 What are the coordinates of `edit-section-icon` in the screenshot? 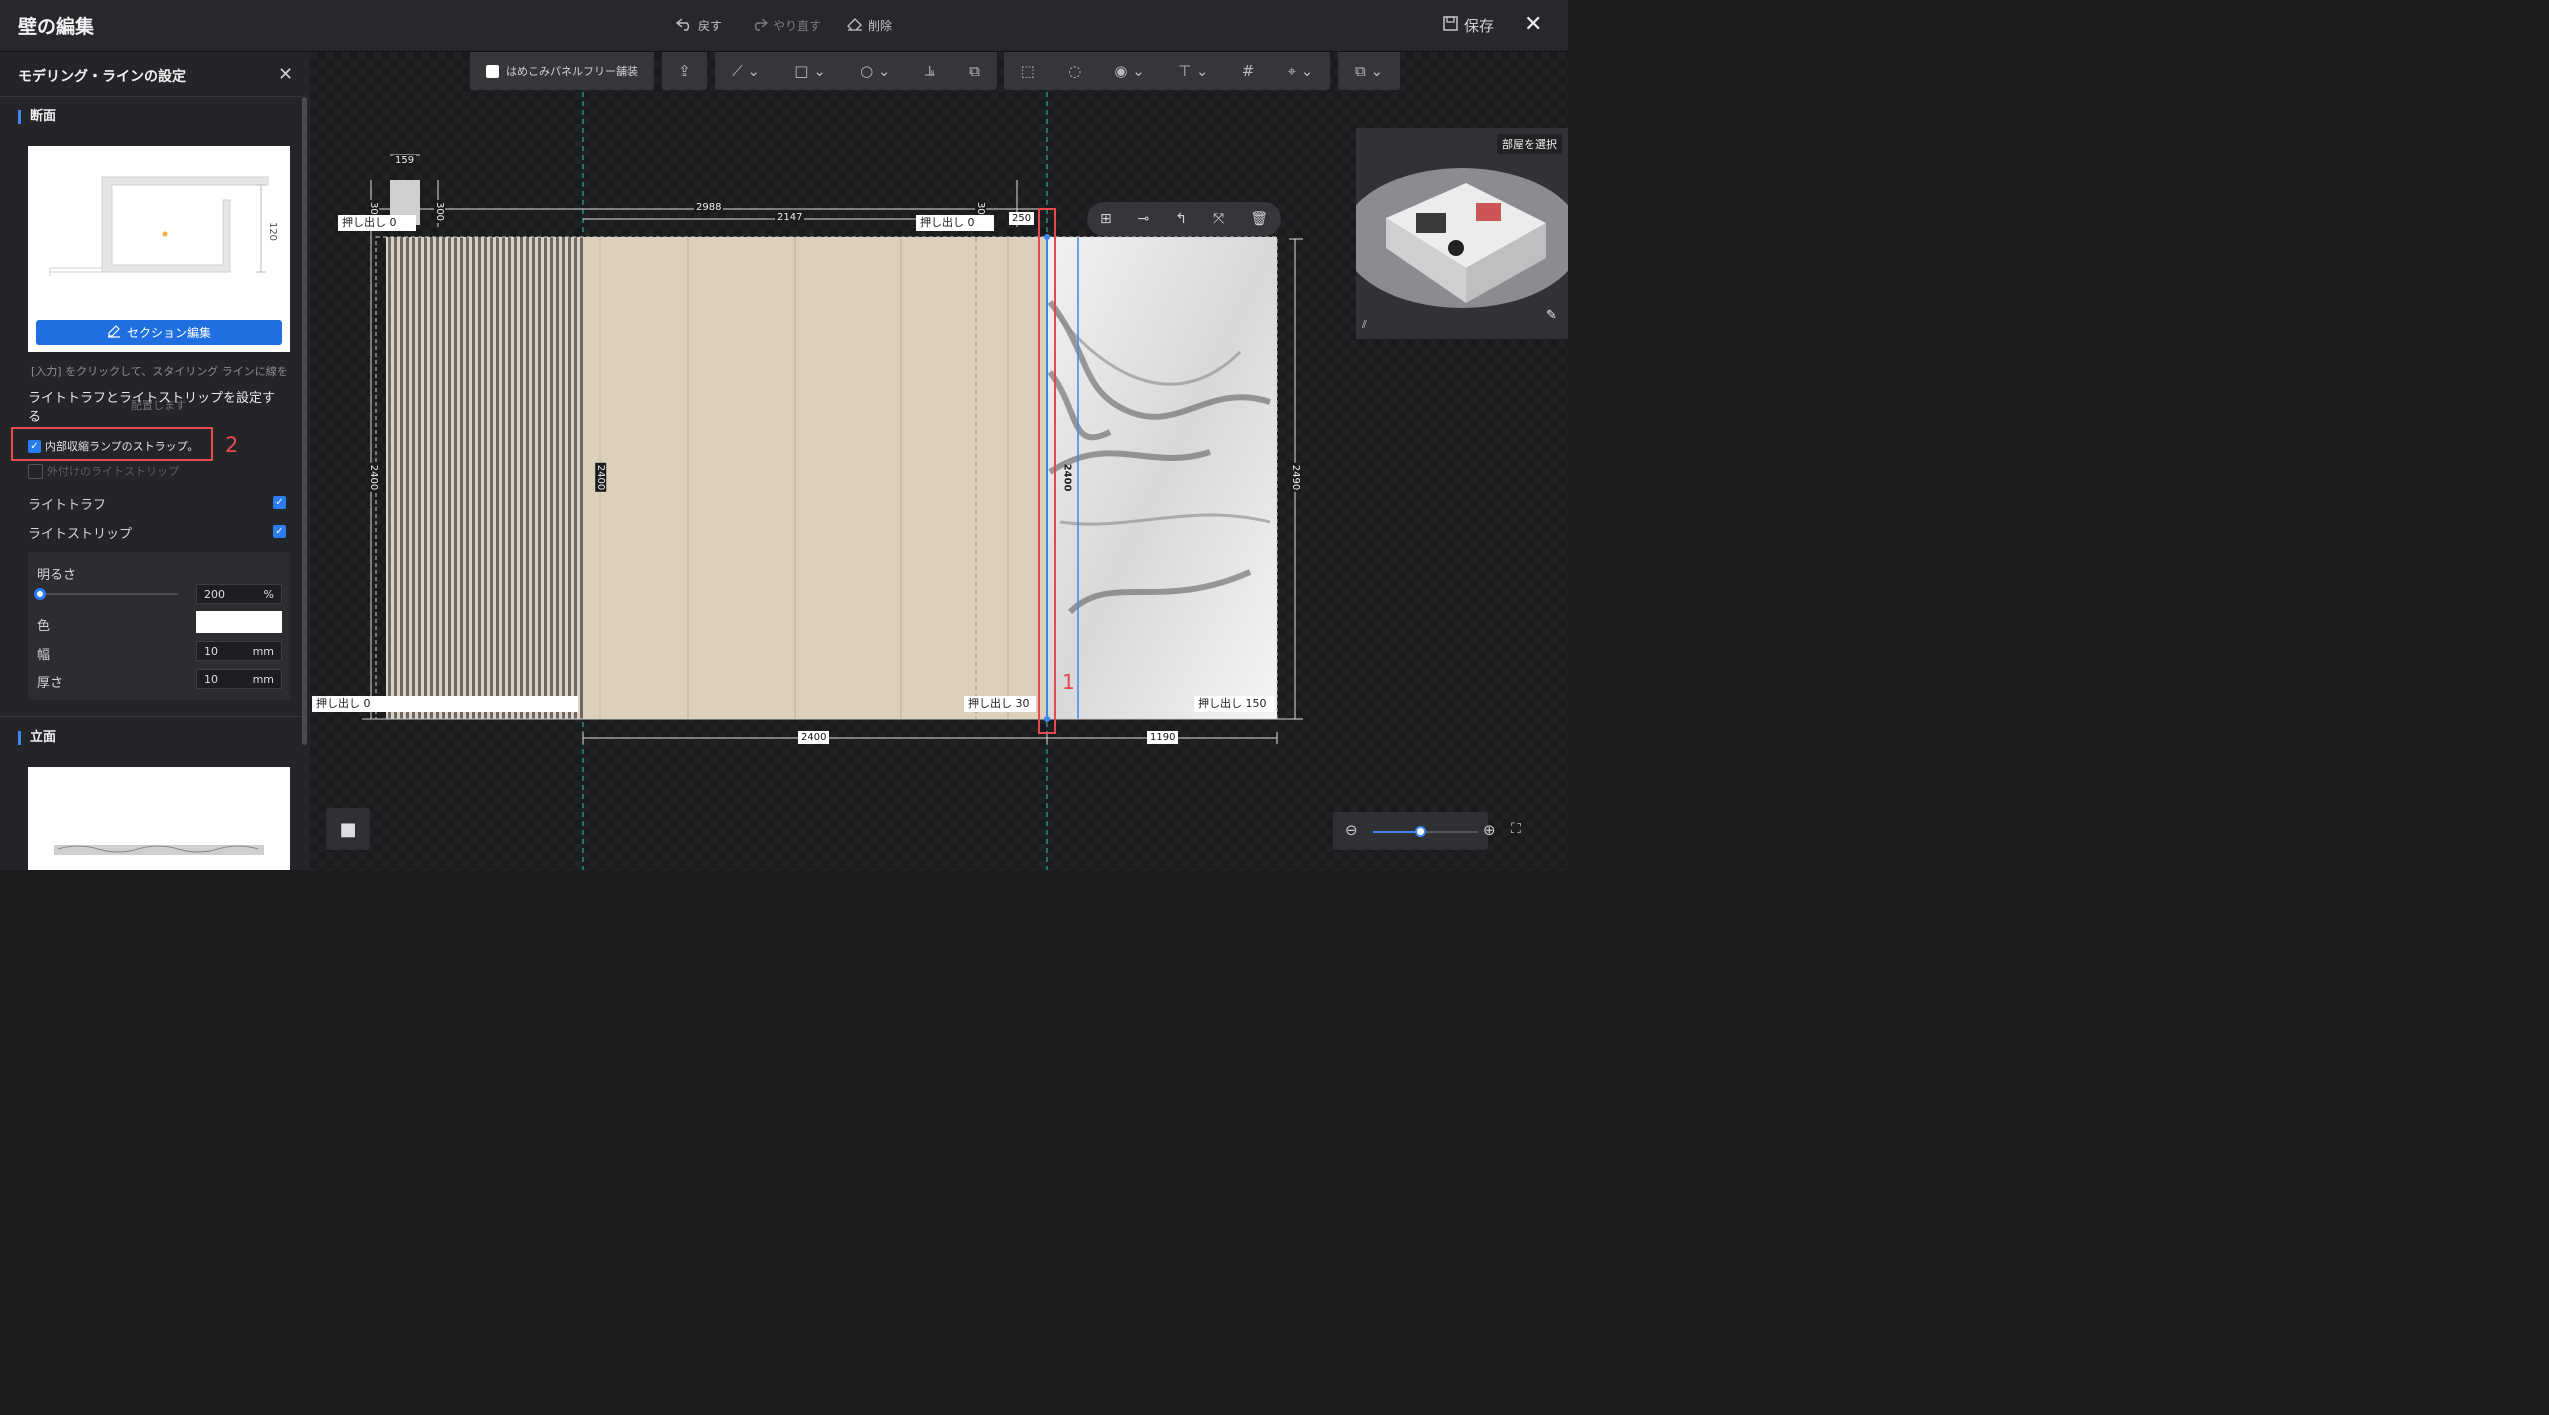 It's located at (114, 332).